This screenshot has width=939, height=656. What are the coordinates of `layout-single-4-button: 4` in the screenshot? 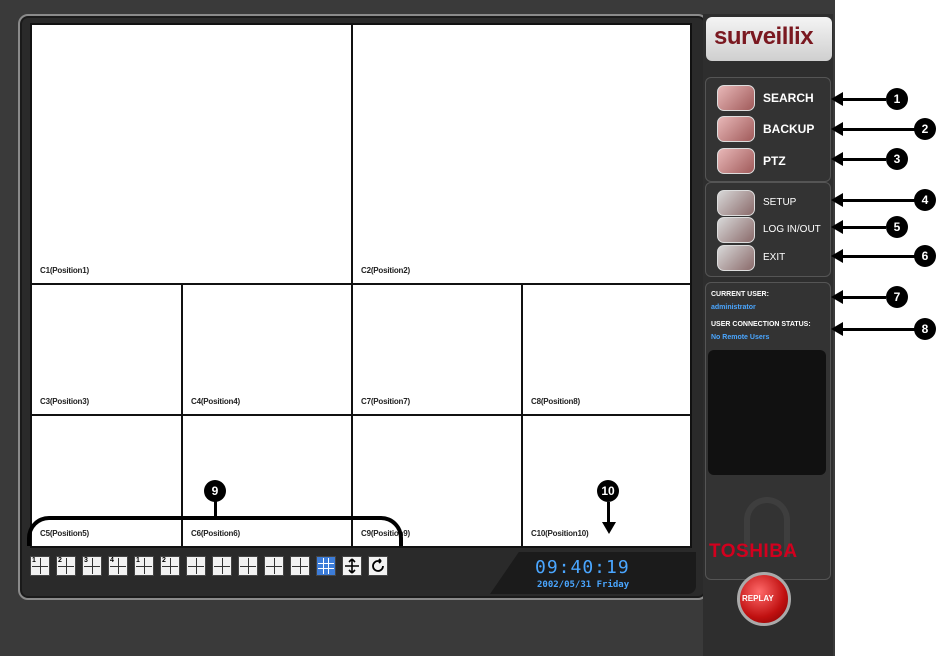 It's located at (118, 566).